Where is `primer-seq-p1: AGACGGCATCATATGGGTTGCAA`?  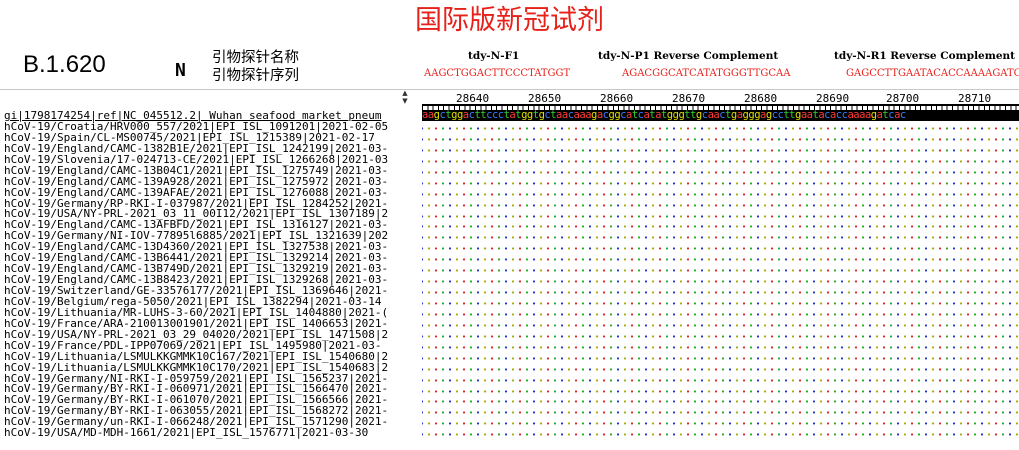 primer-seq-p1: AGACGGCATCATATGGGTTGCAA is located at coordinates (706, 73).